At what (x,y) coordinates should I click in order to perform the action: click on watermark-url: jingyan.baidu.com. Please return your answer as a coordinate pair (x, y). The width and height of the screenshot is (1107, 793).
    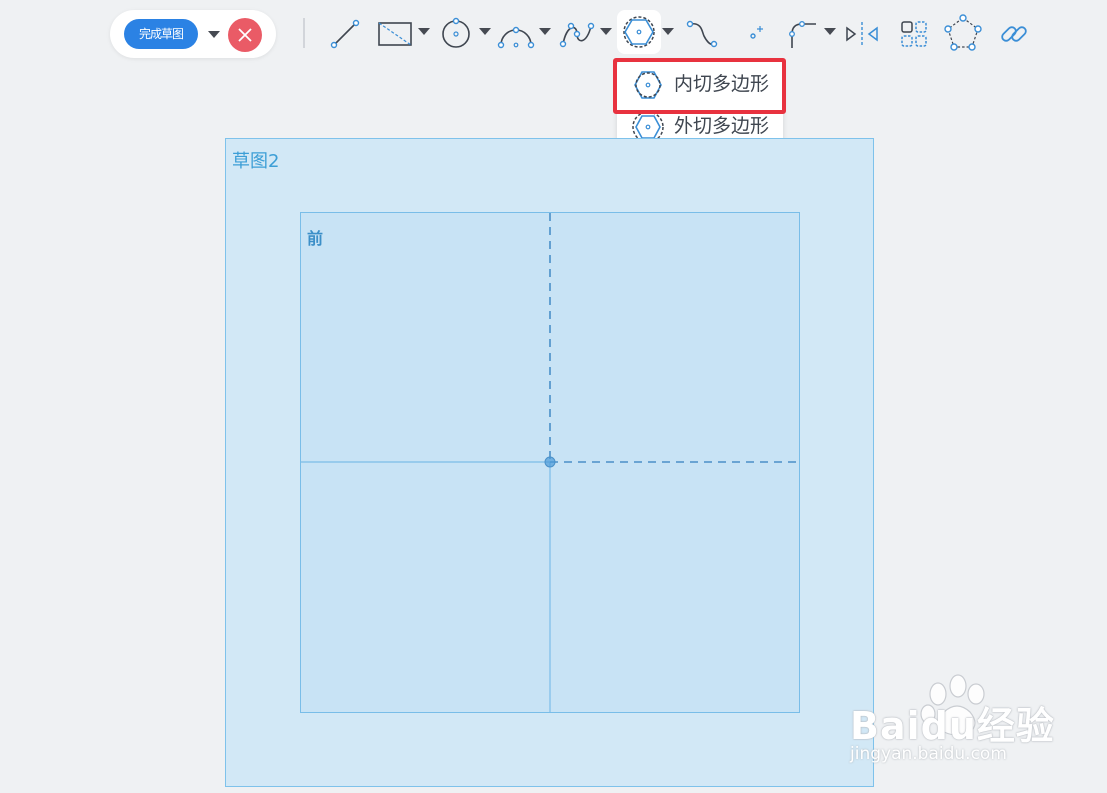
    Looking at the image, I should click on (928, 754).